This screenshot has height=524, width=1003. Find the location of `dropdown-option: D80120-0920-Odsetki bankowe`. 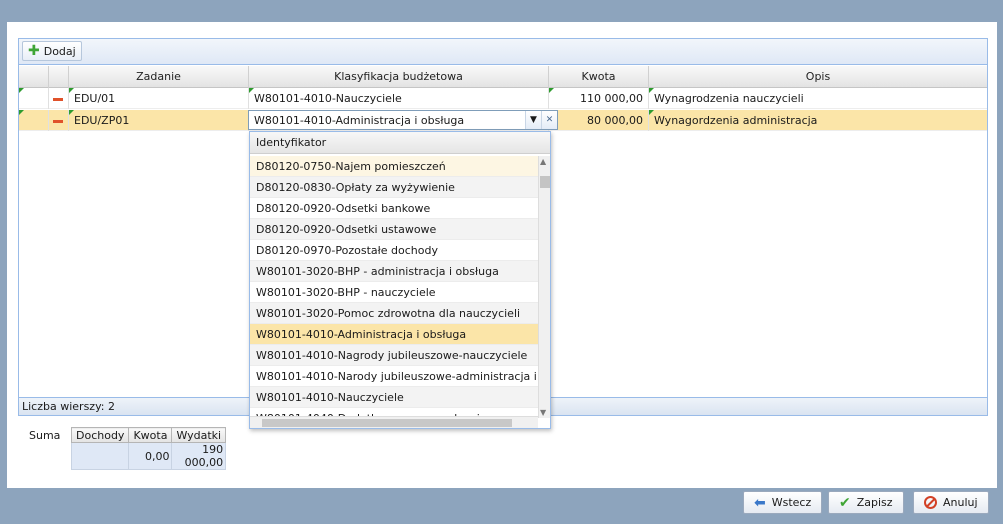

dropdown-option: D80120-0920-Odsetki bankowe is located at coordinates (394, 208).